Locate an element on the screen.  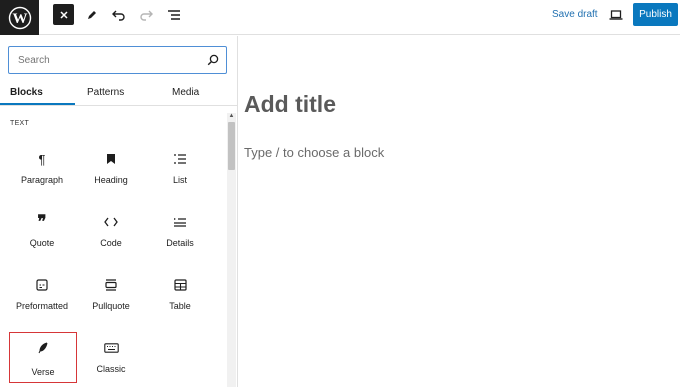
document-overview-button is located at coordinates (174, 15).